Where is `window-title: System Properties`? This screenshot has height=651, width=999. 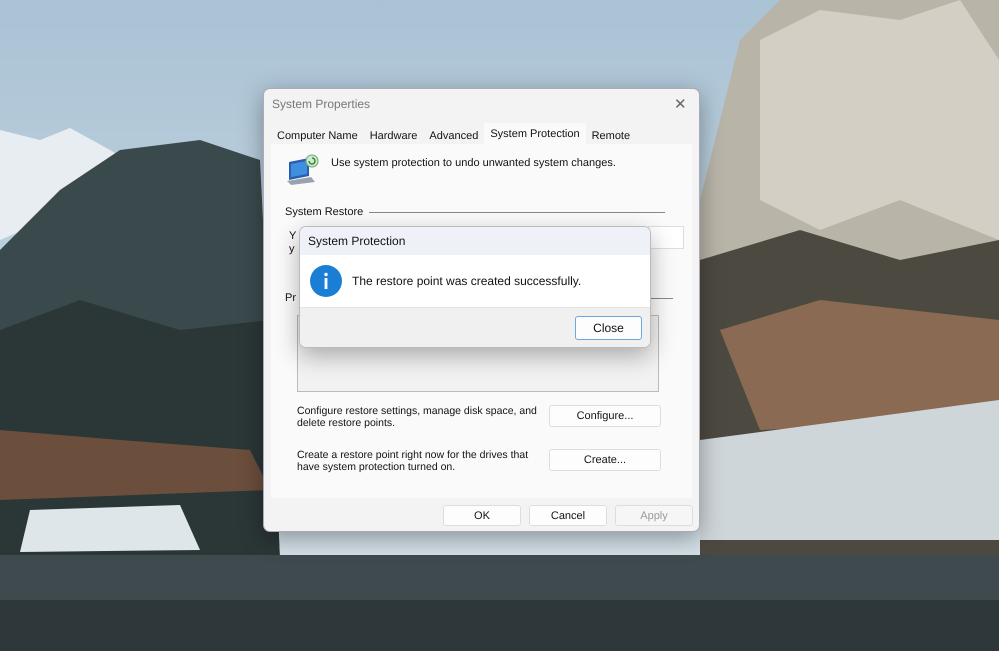
window-title: System Properties is located at coordinates (321, 104).